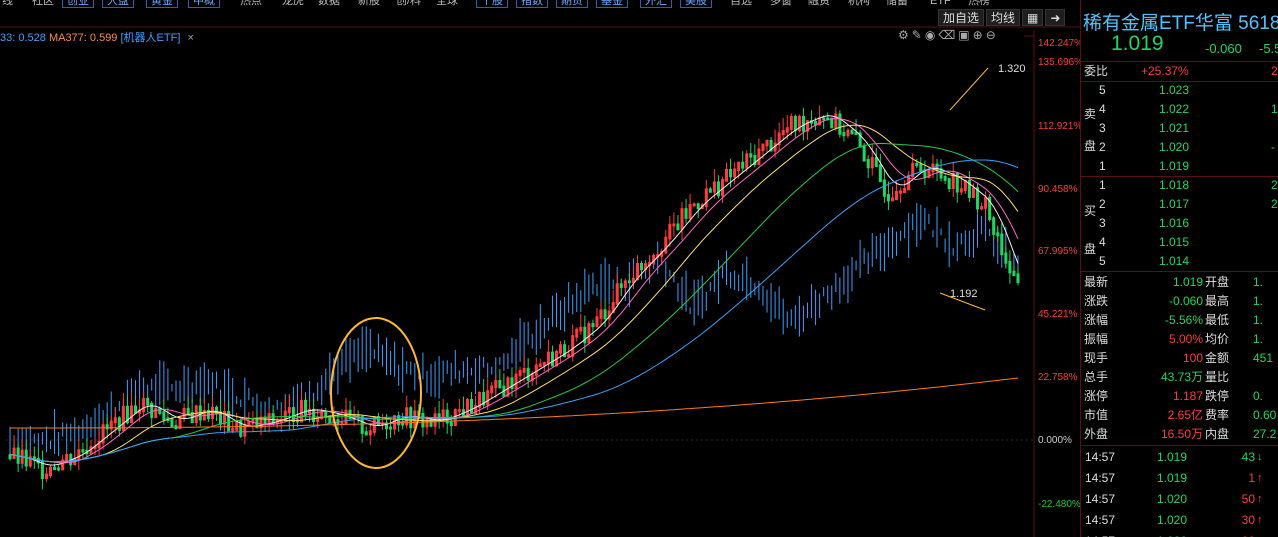 The image size is (1278, 537). I want to click on tick-row: 14:57 1.019 1 ↑, so click(1174, 478).